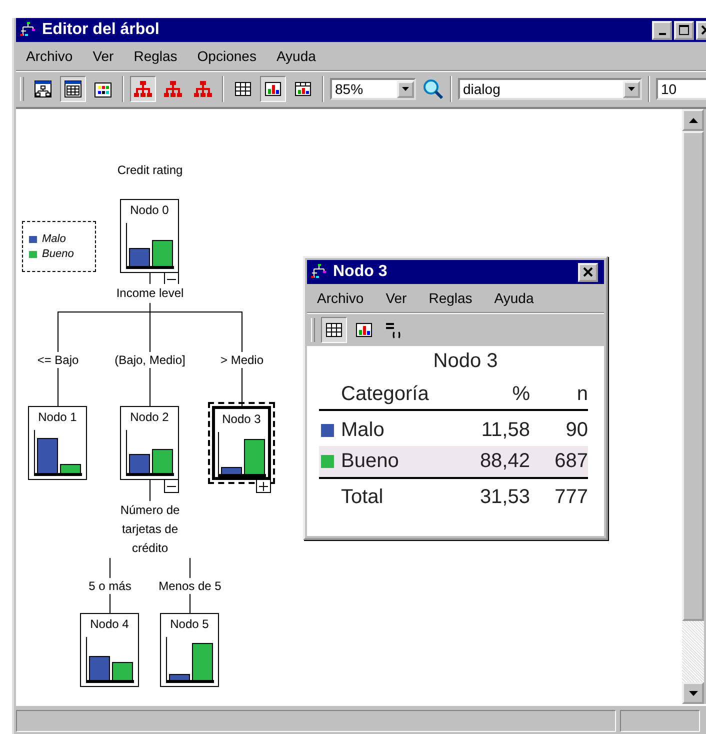 The height and width of the screenshot is (734, 706). Describe the element at coordinates (505, 430) in the screenshot. I see `table-cell-text: 11,58` at that location.